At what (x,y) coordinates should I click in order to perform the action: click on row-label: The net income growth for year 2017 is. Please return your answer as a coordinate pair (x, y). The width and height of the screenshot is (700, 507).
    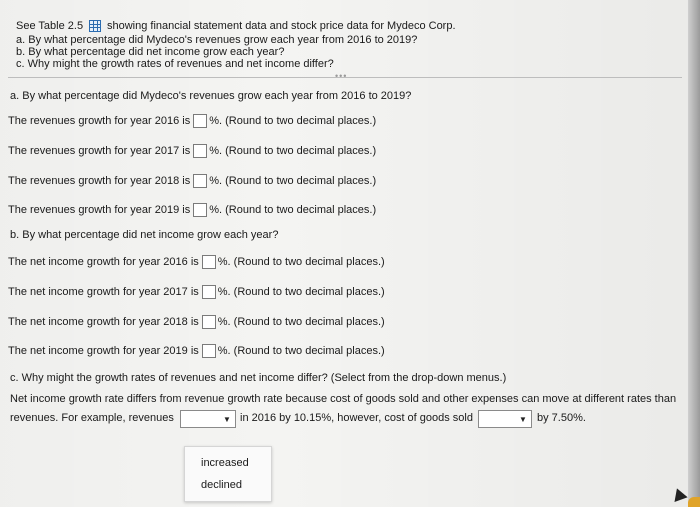
    Looking at the image, I should click on (103, 292).